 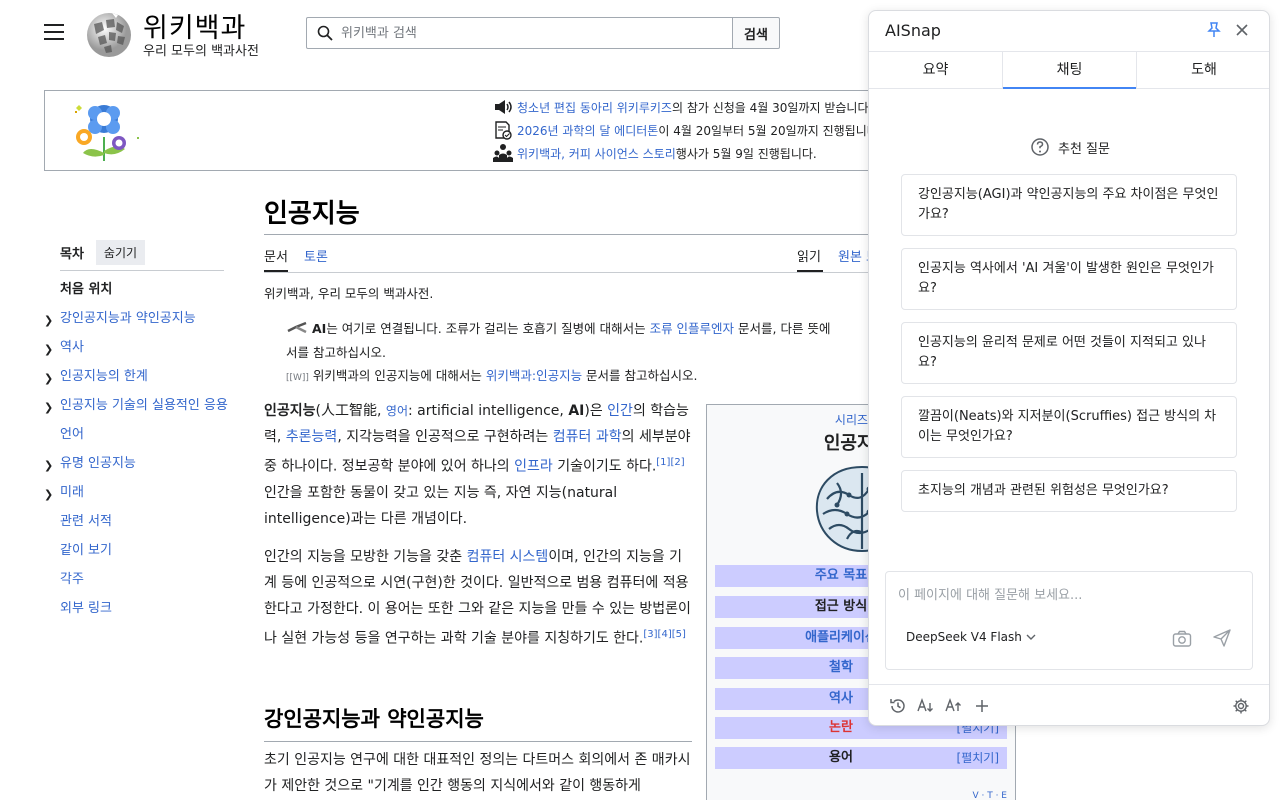 What do you see at coordinates (1222, 638) in the screenshot?
I see `send-icon` at bounding box center [1222, 638].